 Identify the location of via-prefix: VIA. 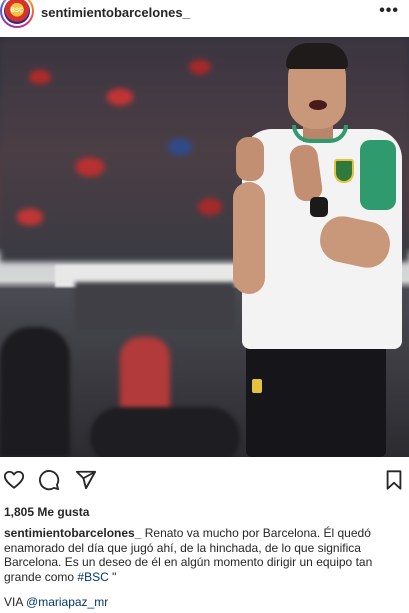
(15, 602).